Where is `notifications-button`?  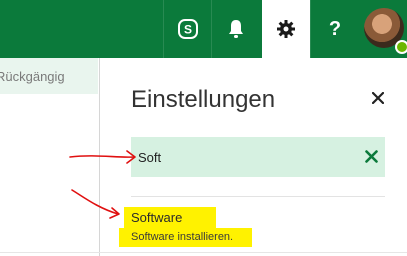 notifications-button is located at coordinates (235, 29).